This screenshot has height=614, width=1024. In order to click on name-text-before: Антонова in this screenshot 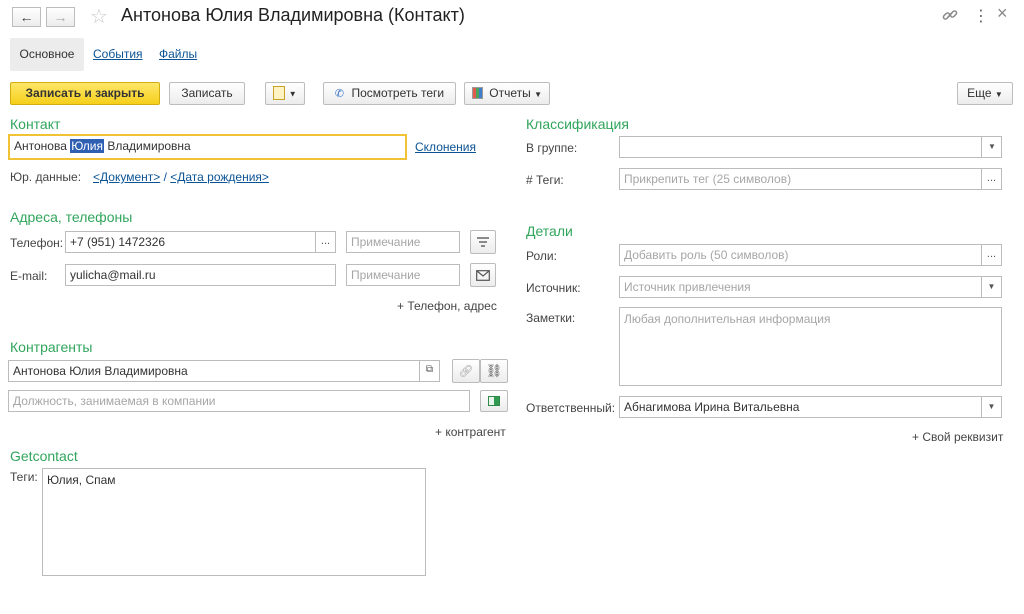, I will do `click(42, 146)`.